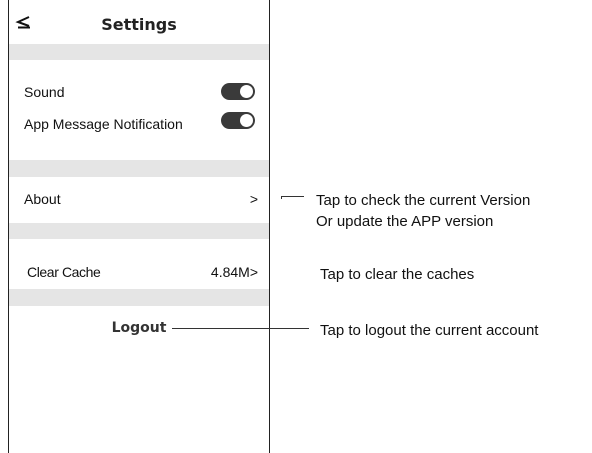 The height and width of the screenshot is (453, 592). Describe the element at coordinates (234, 272) in the screenshot. I see `cache-size-value: 4.84M>` at that location.